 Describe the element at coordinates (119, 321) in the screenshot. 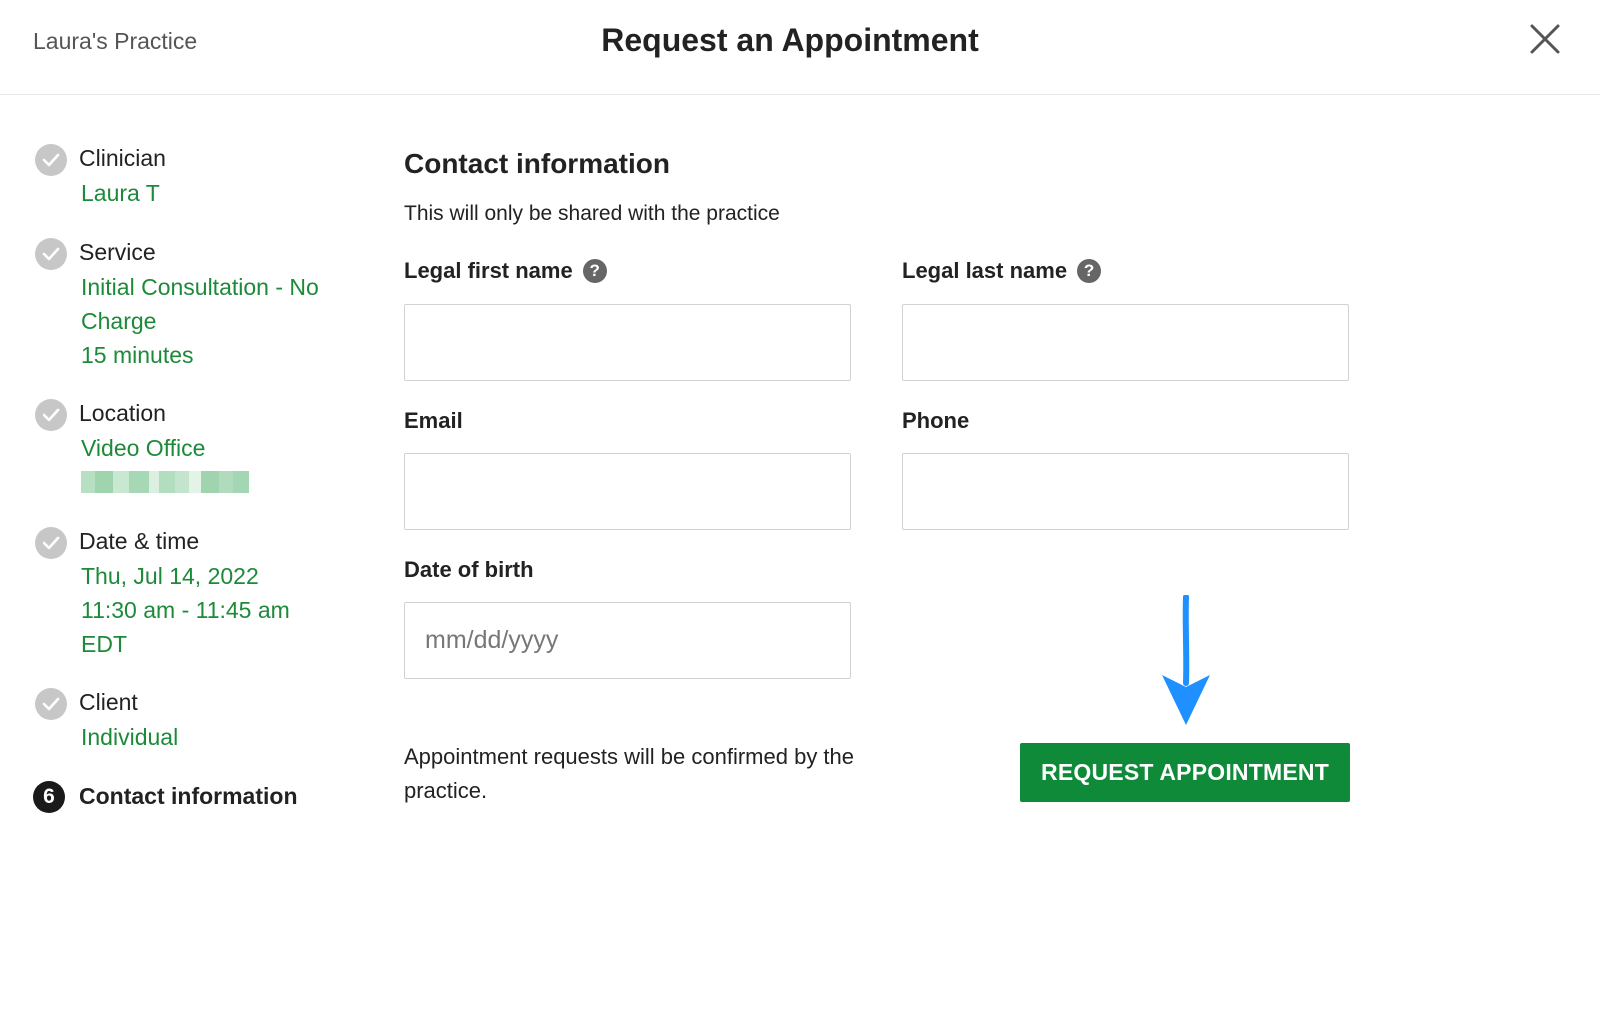

I see `step-value: Charge` at that location.